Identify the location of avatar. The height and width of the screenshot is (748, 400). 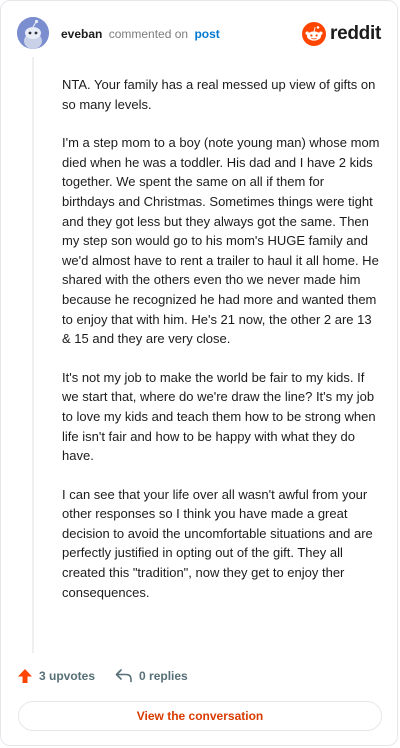
(33, 33).